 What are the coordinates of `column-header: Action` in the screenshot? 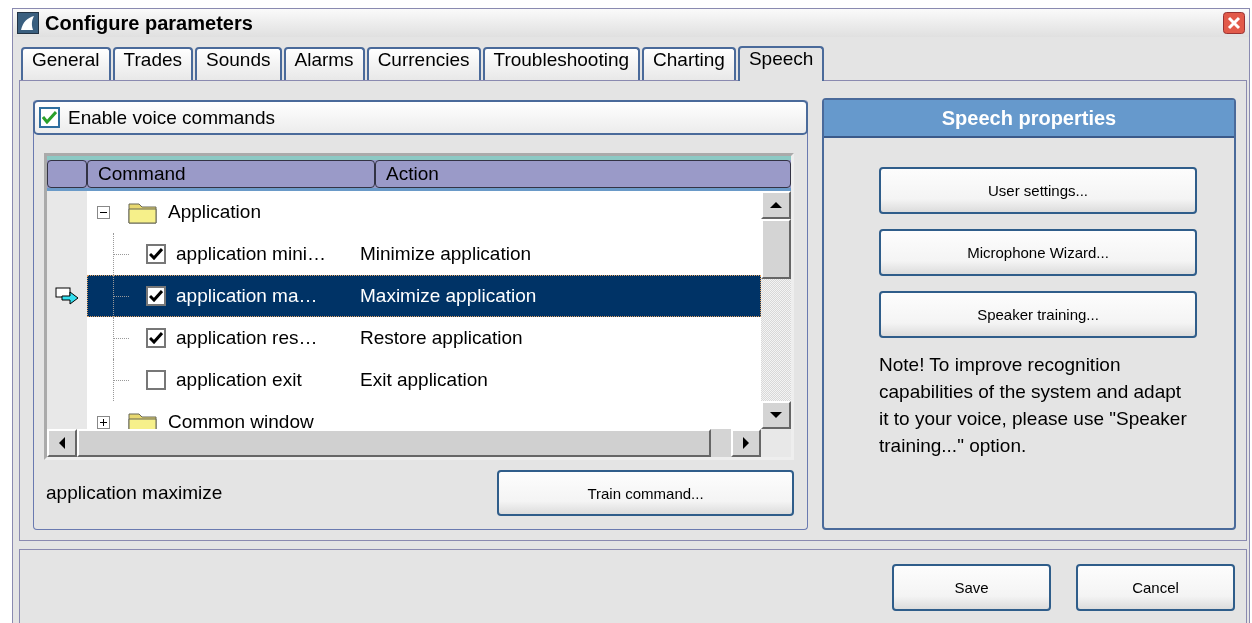 It's located at (583, 174).